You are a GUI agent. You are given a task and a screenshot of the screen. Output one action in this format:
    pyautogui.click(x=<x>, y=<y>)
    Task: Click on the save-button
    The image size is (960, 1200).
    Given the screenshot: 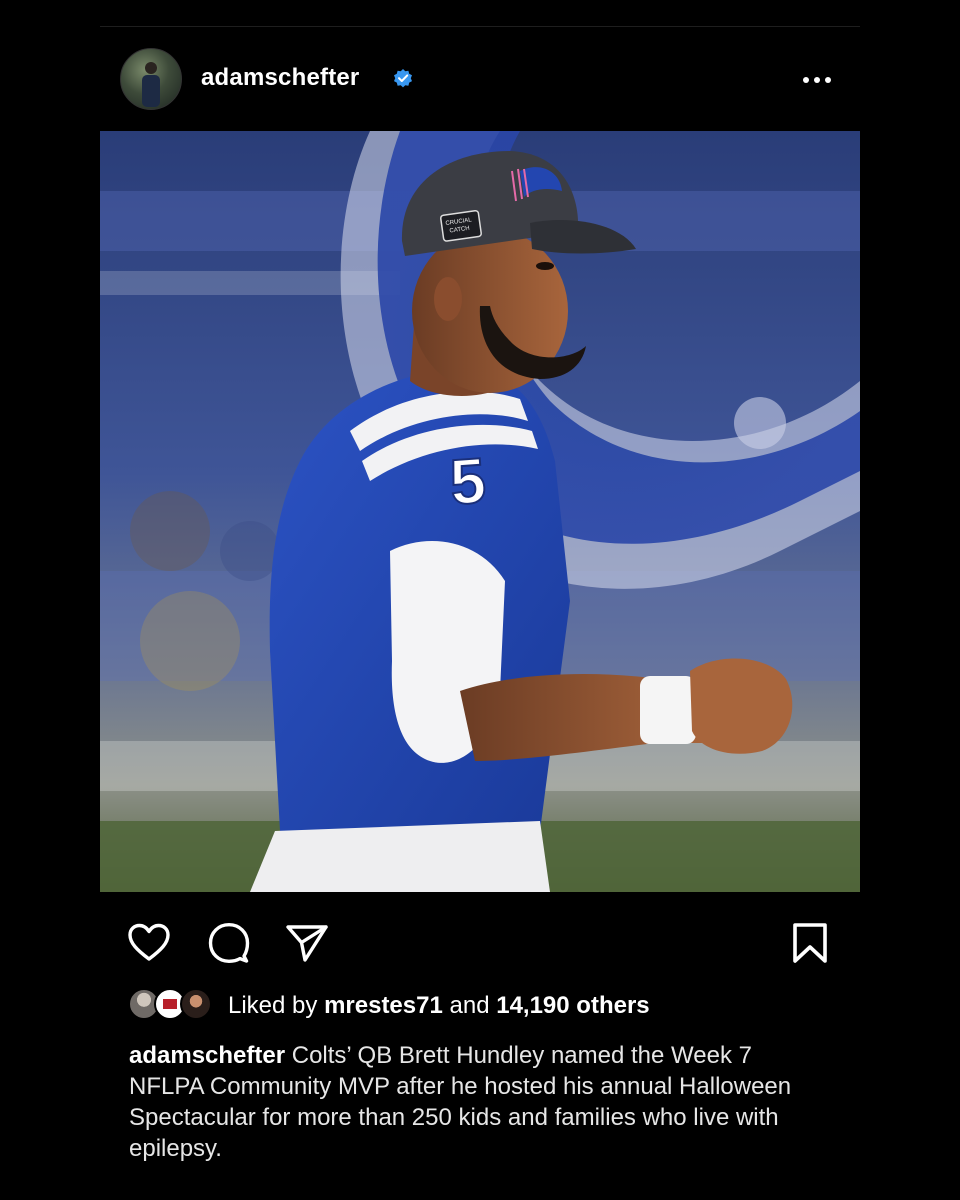 What is the action you would take?
    pyautogui.click(x=810, y=943)
    